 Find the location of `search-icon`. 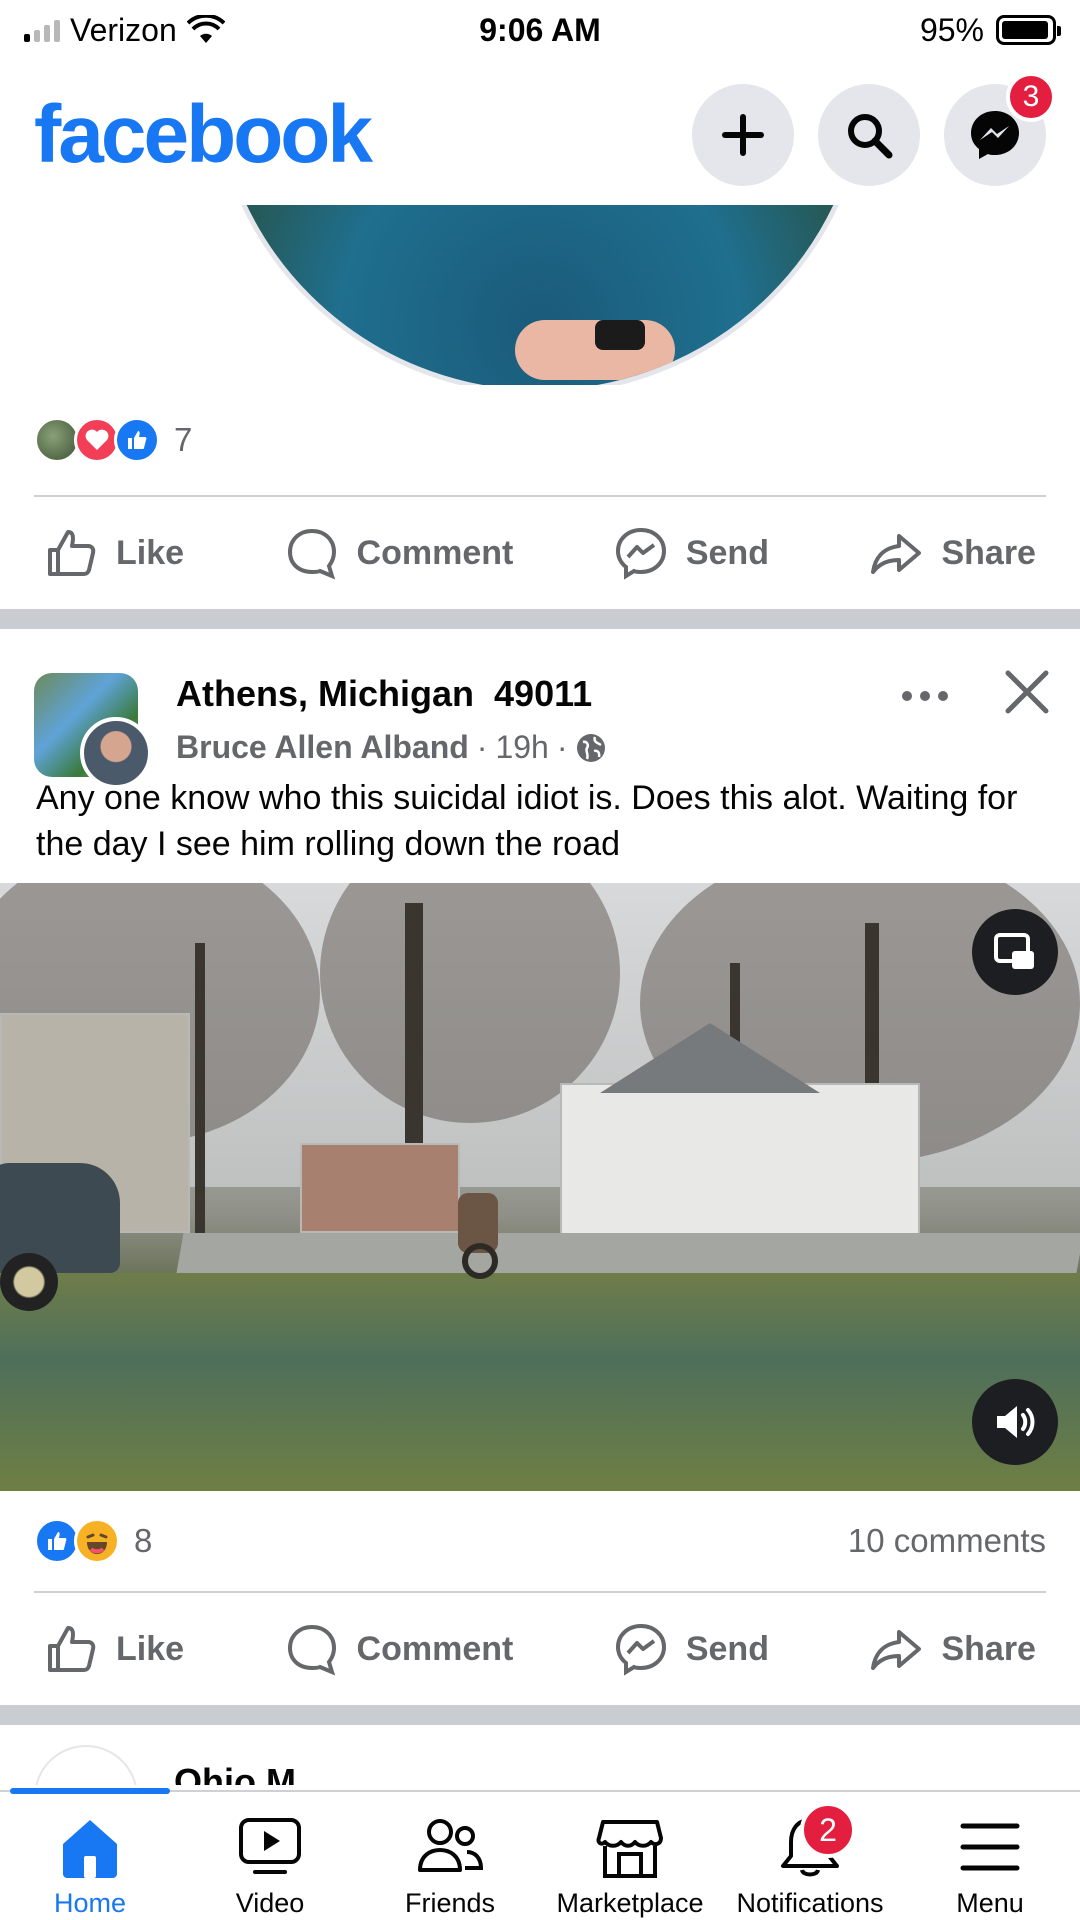

search-icon is located at coordinates (870, 136).